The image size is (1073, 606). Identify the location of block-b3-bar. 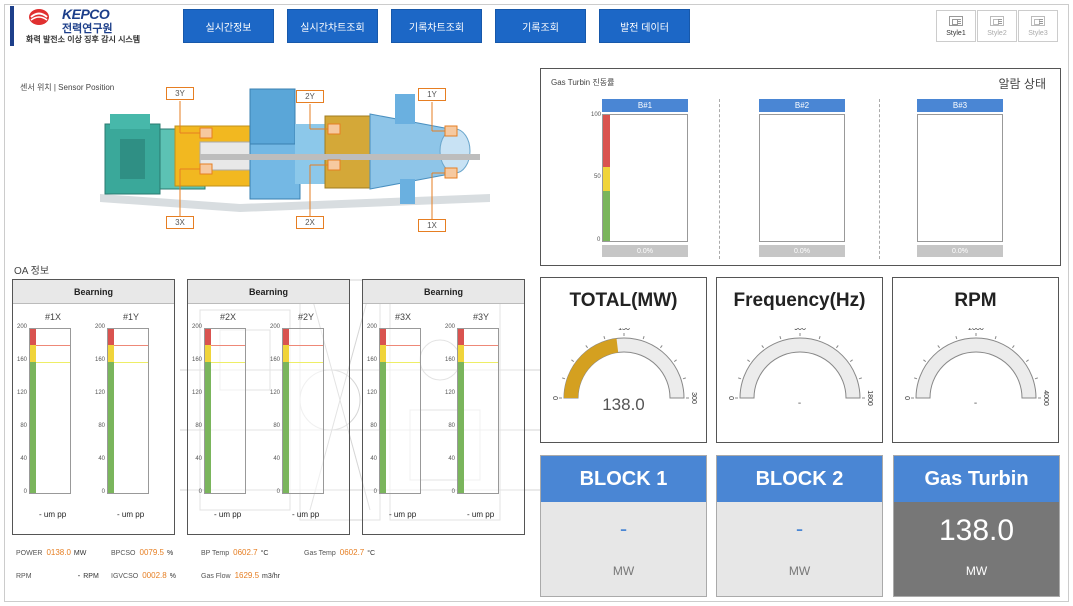
(960, 178).